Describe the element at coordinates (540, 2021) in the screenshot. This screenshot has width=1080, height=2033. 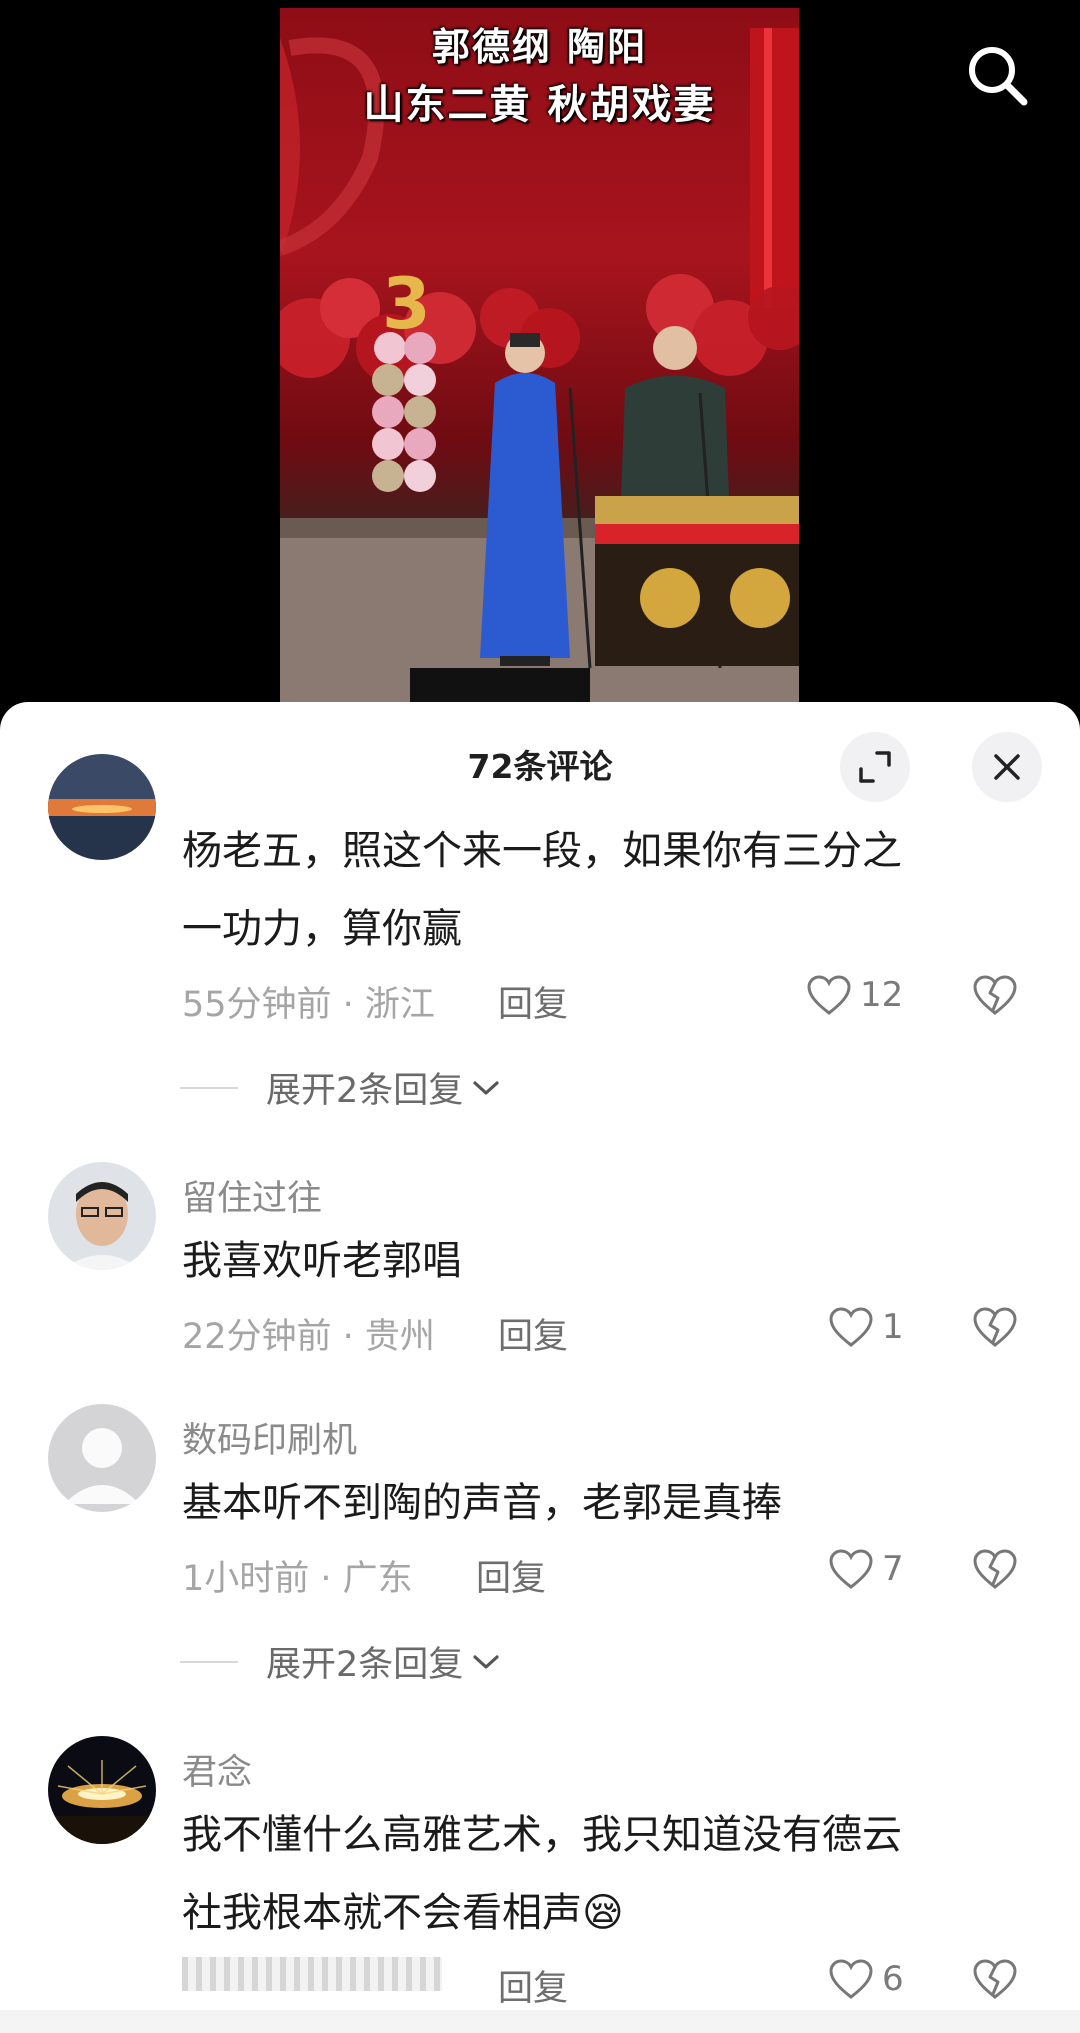
I see `comment-input-bar` at that location.